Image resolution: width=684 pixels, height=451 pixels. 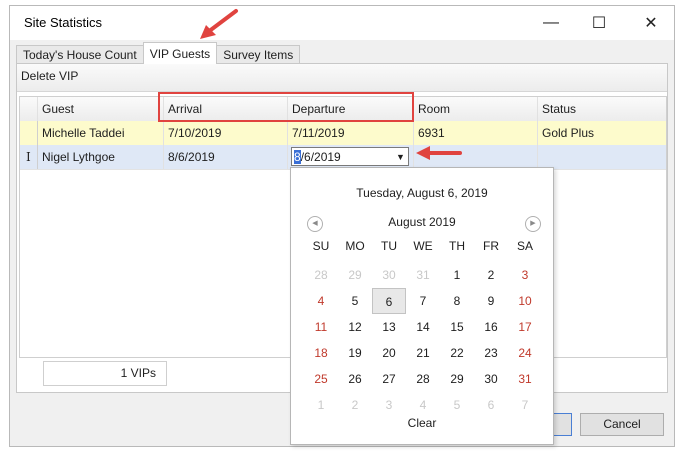 What do you see at coordinates (80, 54) in the screenshot?
I see `tab-todays-house-count: Today's House Count` at bounding box center [80, 54].